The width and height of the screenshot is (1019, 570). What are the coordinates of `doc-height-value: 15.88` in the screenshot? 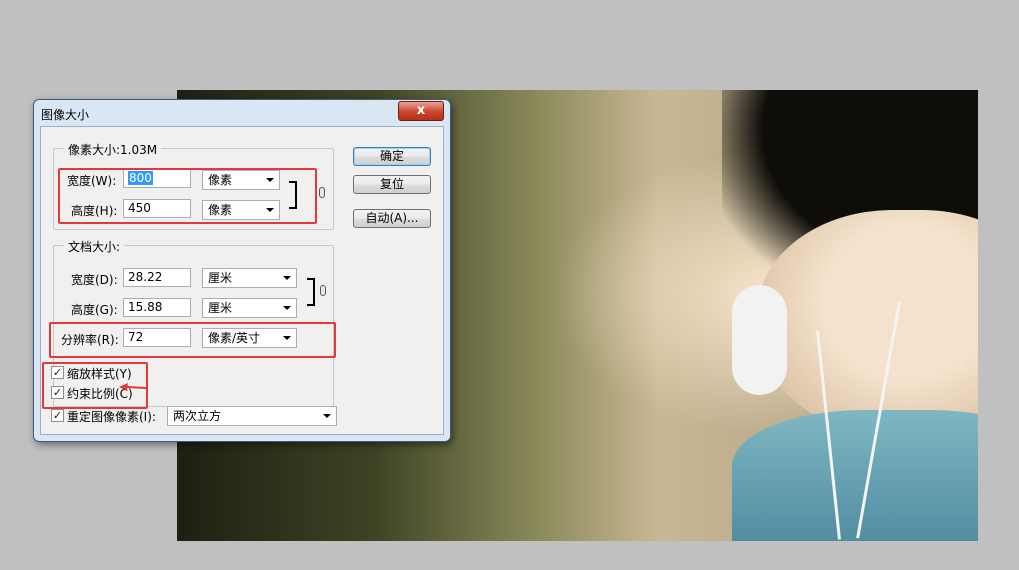 It's located at (145, 307).